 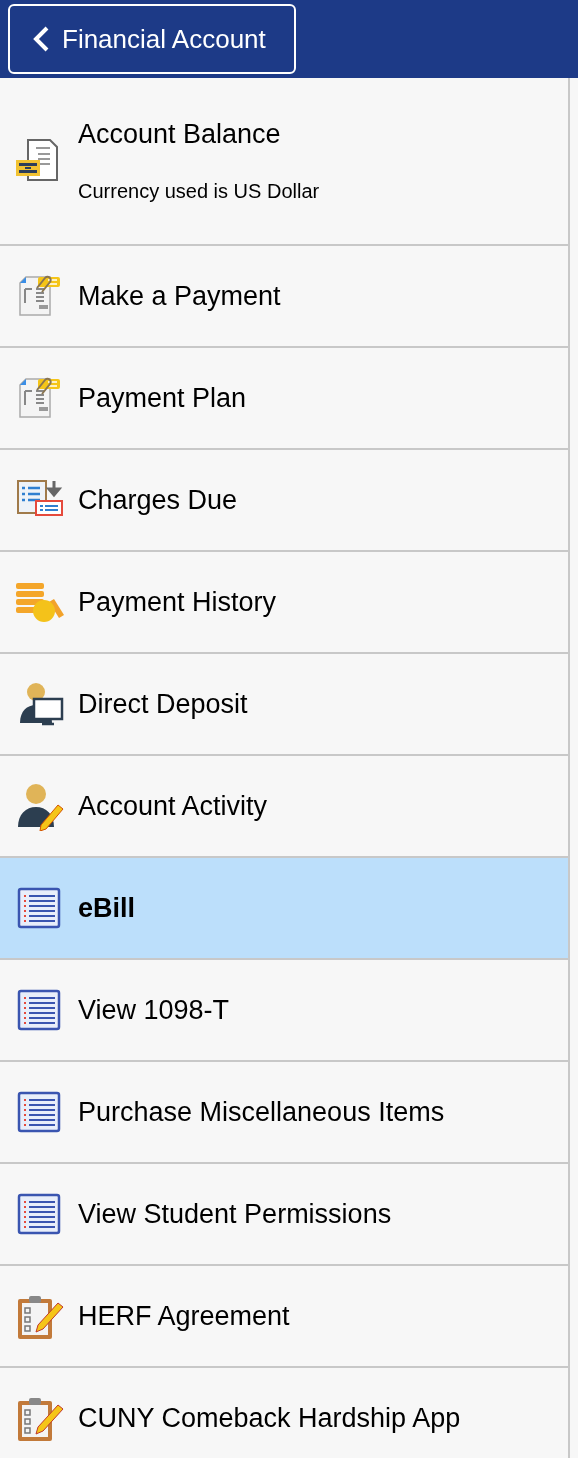 I want to click on item-label: CUNY Comeback Hardship App, so click(x=269, y=1418).